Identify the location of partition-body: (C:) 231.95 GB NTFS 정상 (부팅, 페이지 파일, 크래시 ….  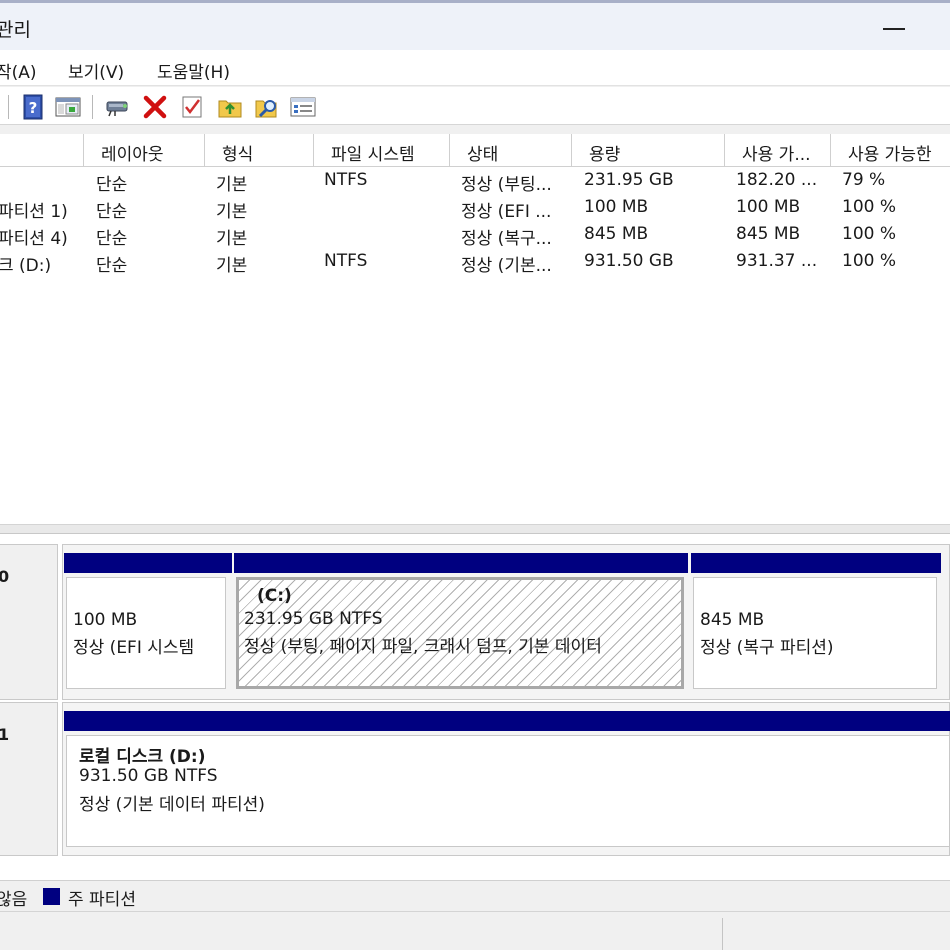
(460, 633).